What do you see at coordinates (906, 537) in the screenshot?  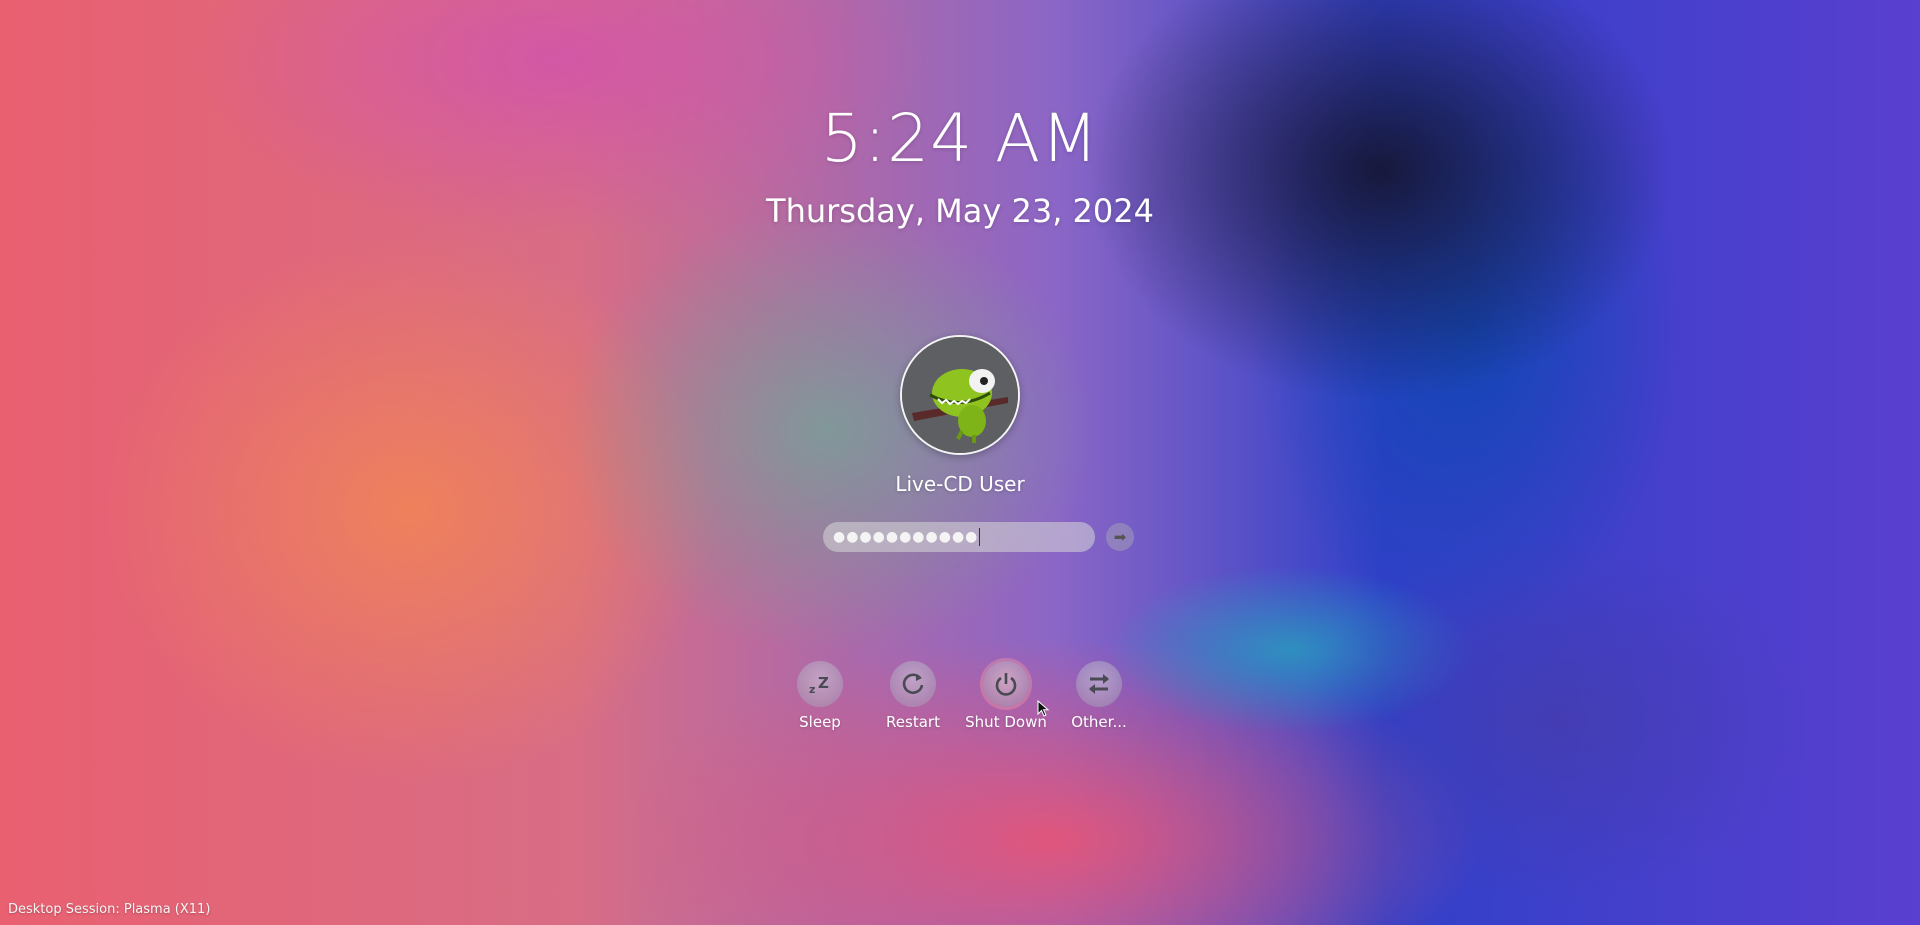 I see `password-value: ●●●●●●●●●●●` at bounding box center [906, 537].